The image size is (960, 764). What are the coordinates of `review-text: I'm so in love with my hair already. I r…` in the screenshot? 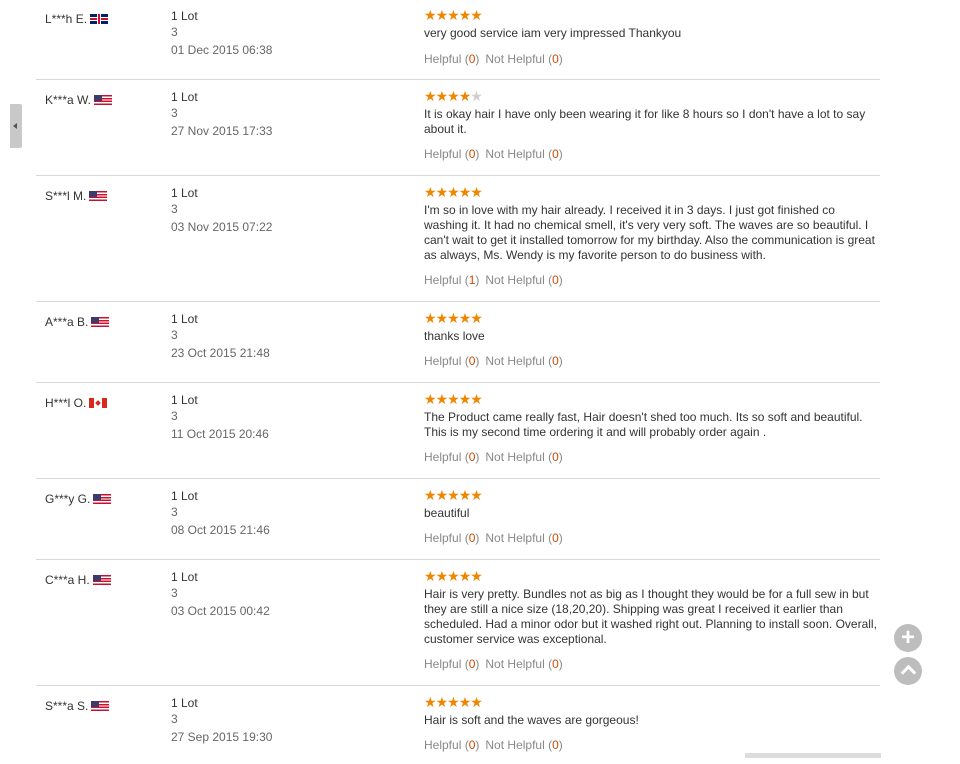 It's located at (649, 232).